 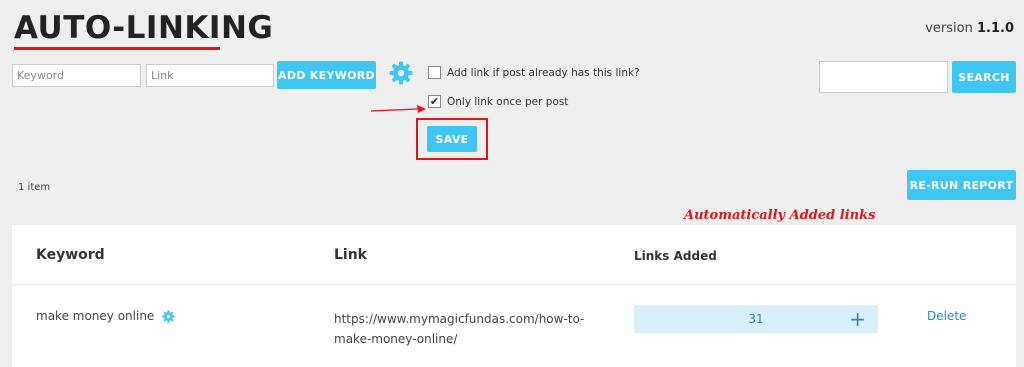 I want to click on links-added-count: 31, so click(x=756, y=319).